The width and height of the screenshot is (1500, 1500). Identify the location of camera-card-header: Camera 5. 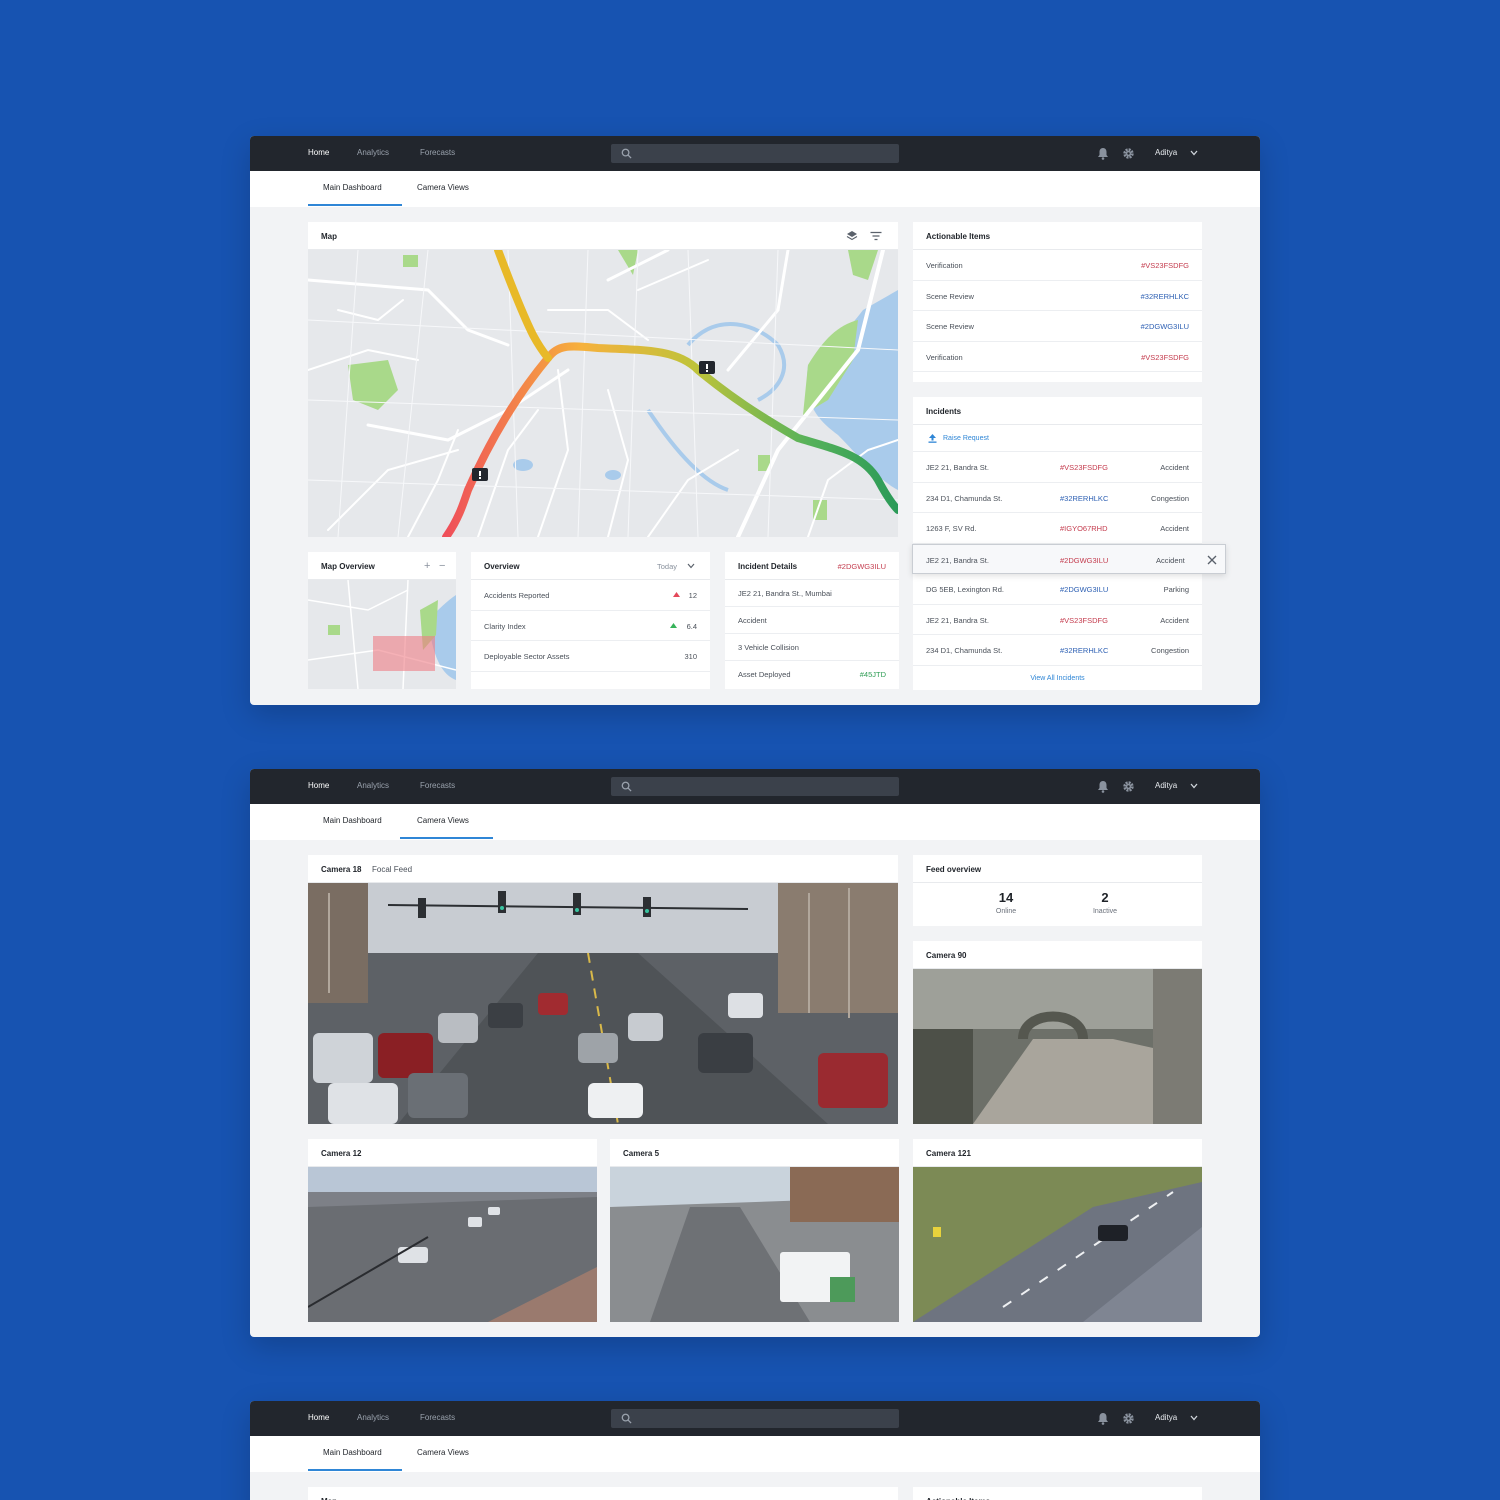
(754, 1153).